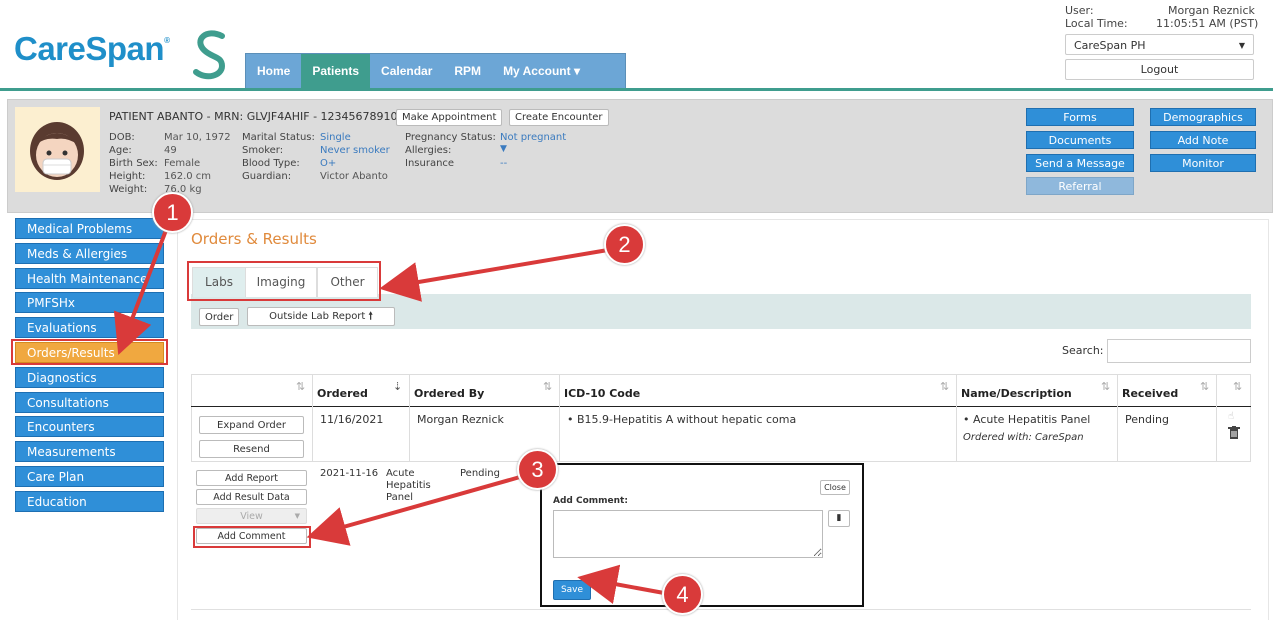 The height and width of the screenshot is (620, 1280). What do you see at coordinates (172, 212) in the screenshot?
I see `callout-badge-1: 1` at bounding box center [172, 212].